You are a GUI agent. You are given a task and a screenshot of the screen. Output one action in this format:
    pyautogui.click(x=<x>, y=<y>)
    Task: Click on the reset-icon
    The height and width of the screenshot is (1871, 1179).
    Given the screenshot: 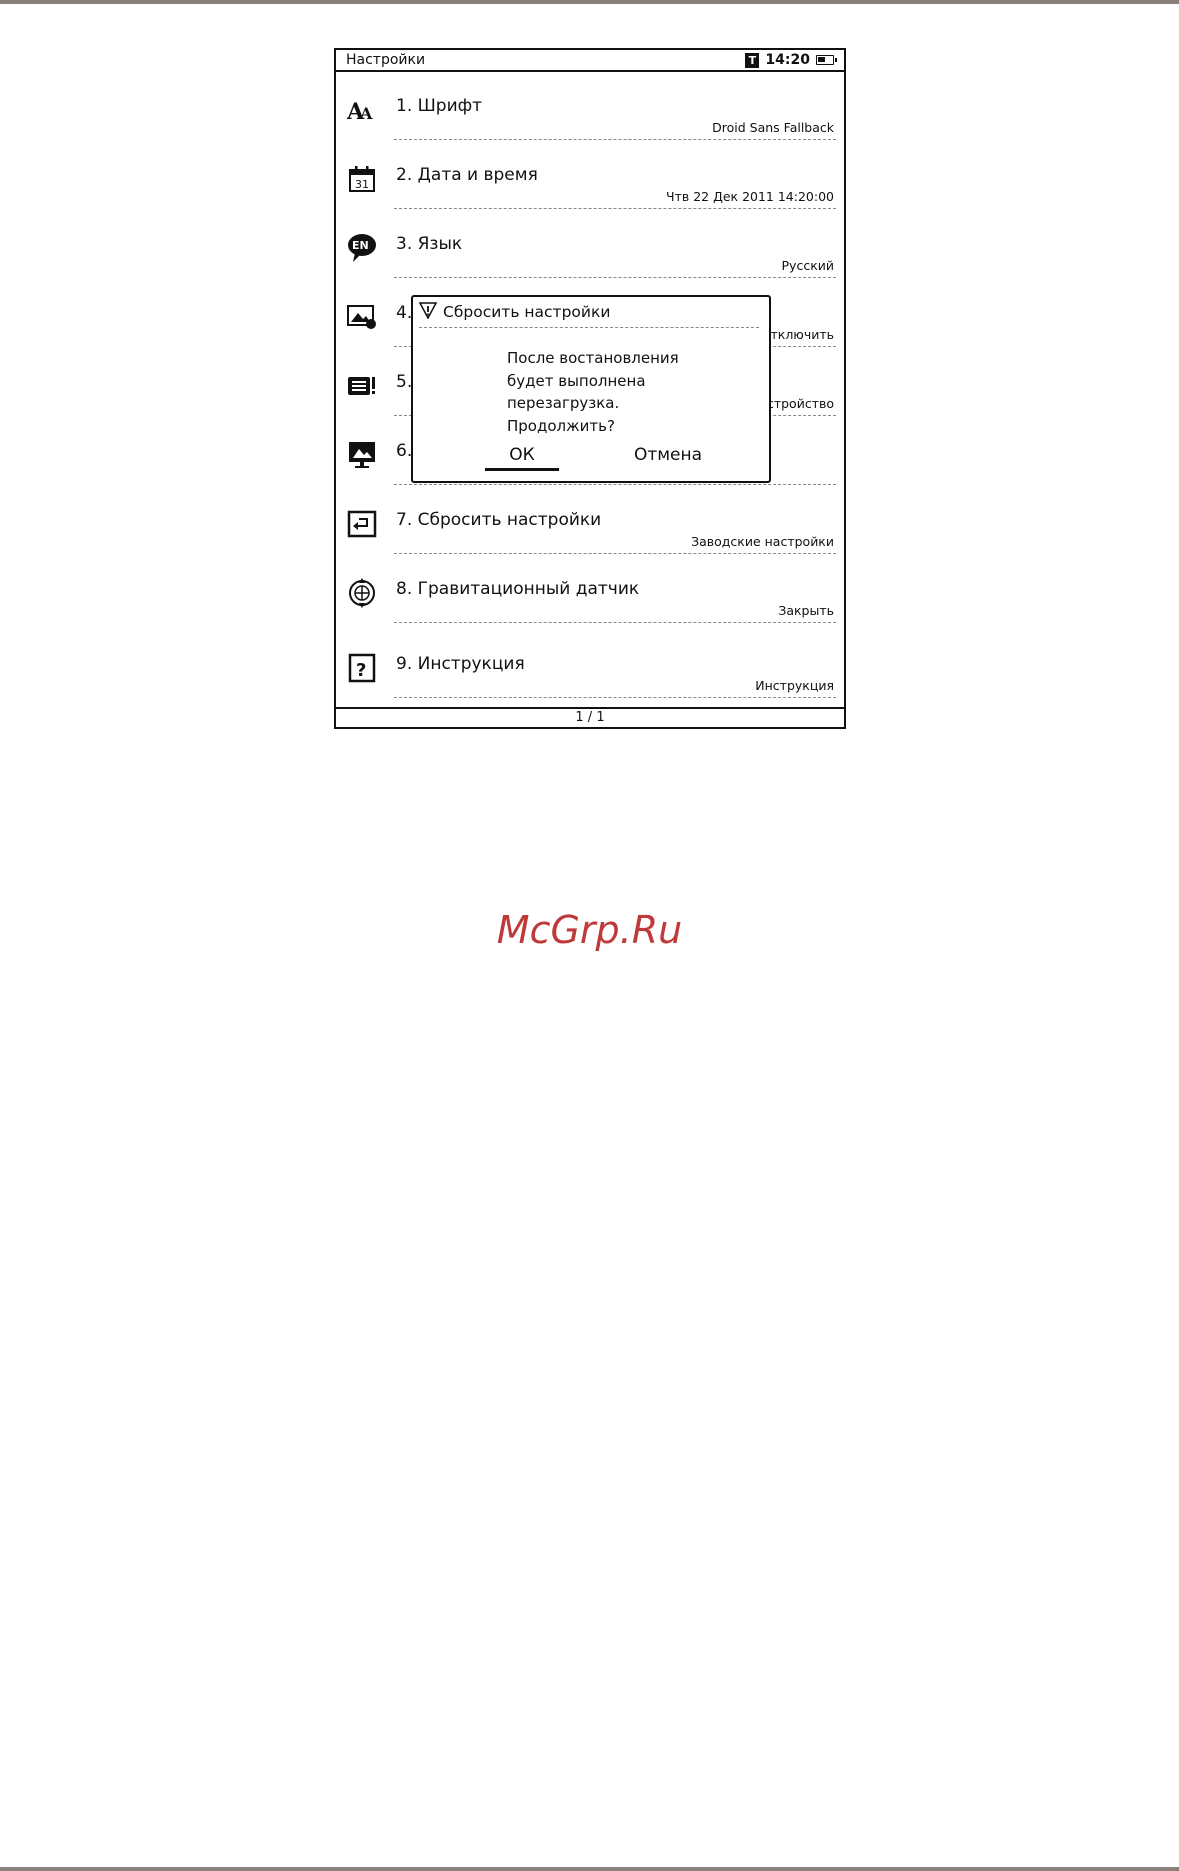 What is the action you would take?
    pyautogui.click(x=362, y=524)
    